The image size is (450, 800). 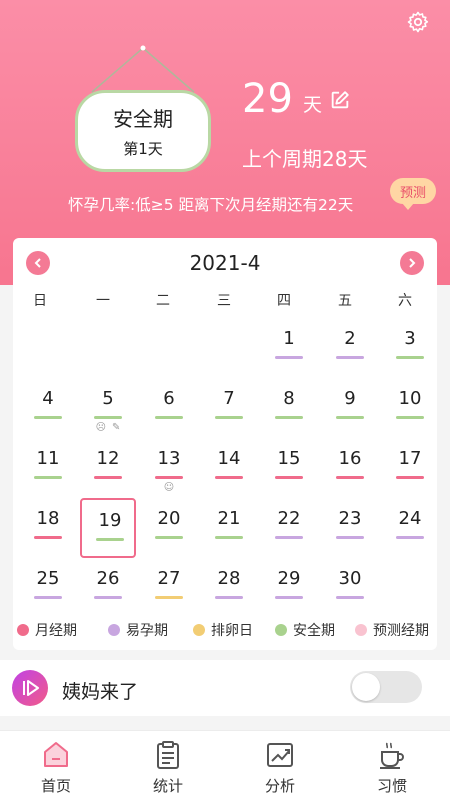 I want to click on calendar-day: 22, so click(x=289, y=528).